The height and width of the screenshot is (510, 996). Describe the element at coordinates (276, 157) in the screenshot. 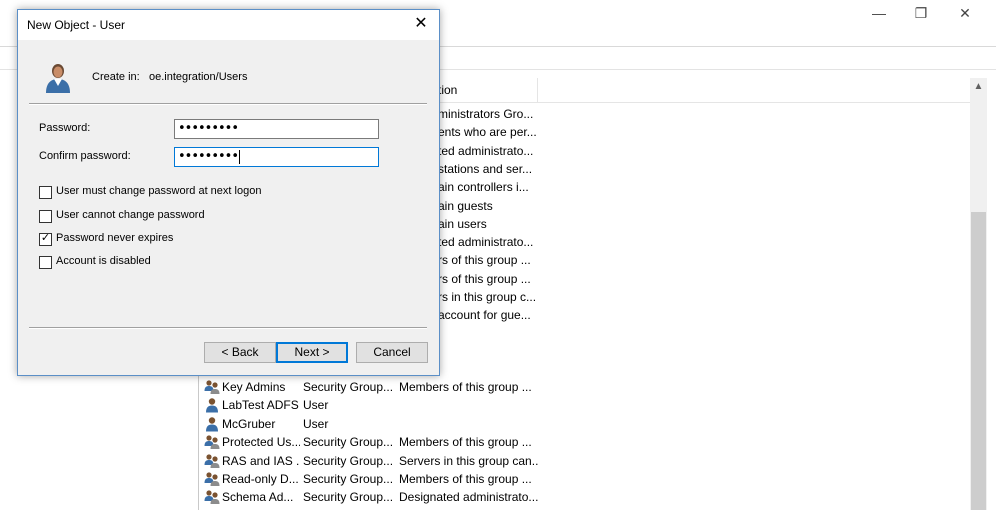

I see `confirm-password-field: •••••••••` at that location.